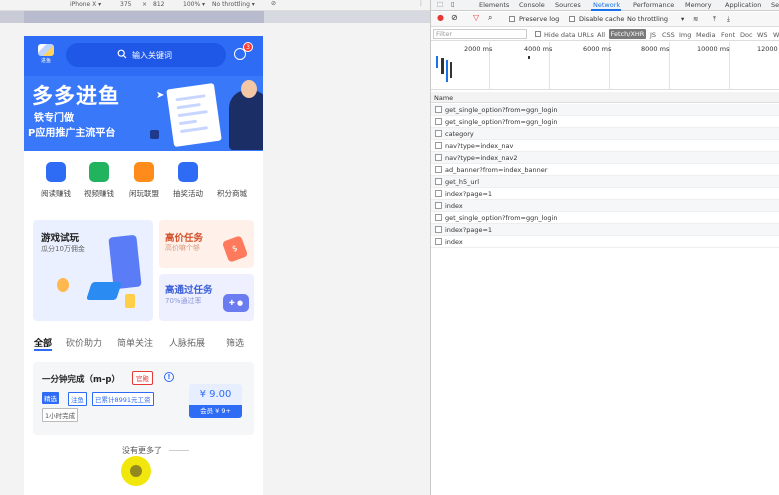 Image resolution: width=779 pixels, height=495 pixels. I want to click on request-row: category, so click(605, 134).